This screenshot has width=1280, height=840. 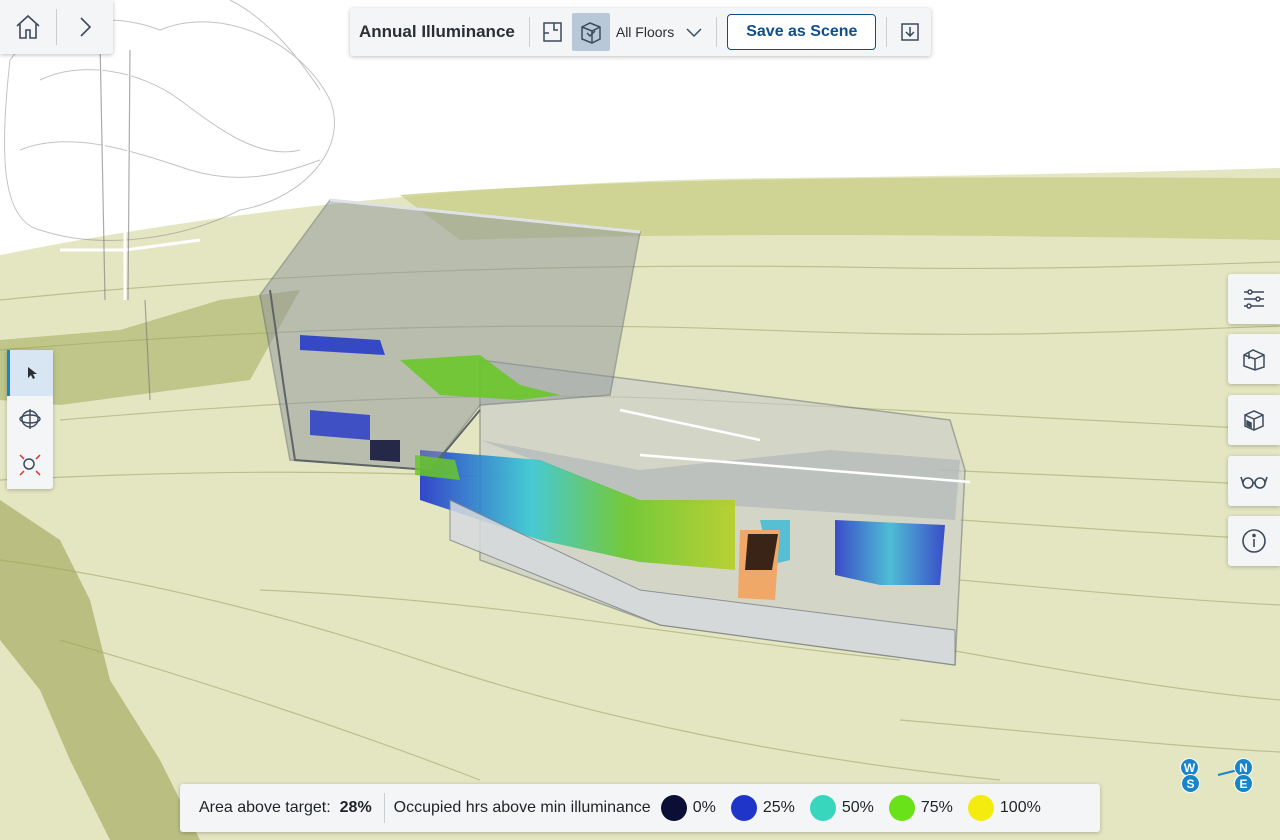 What do you see at coordinates (802, 32) in the screenshot?
I see `save-as-scene-button: Save as Scene` at bounding box center [802, 32].